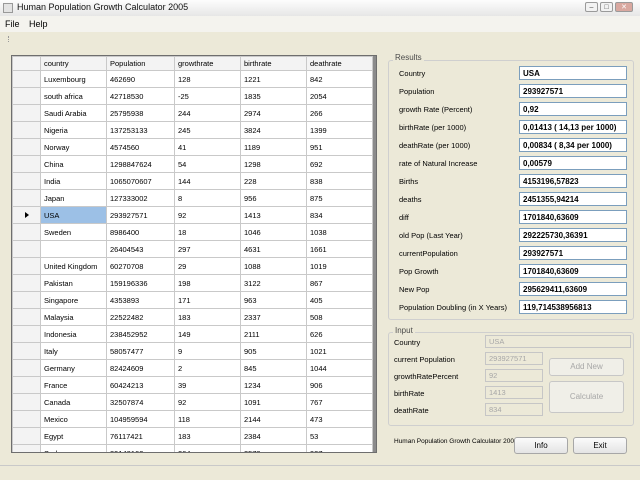  Describe the element at coordinates (73, 79) in the screenshot. I see `cell-country: Luxembourg` at that location.